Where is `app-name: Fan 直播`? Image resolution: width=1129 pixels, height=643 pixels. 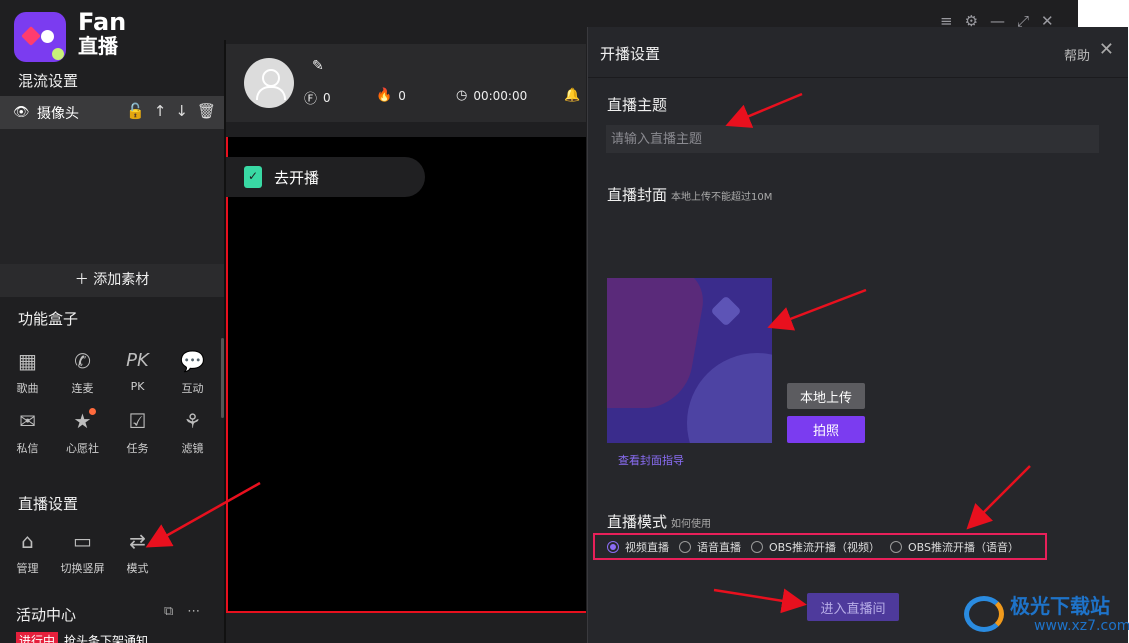
app-name: Fan 直播 is located at coordinates (102, 33).